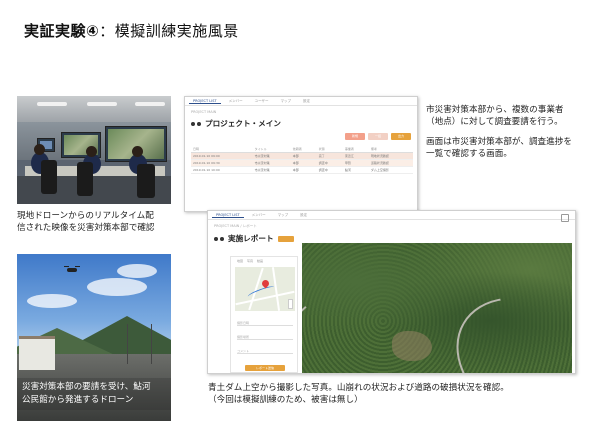 The height and width of the screenshot is (444, 600). I want to click on action-buttons: 新規 一括 出力, so click(378, 136).